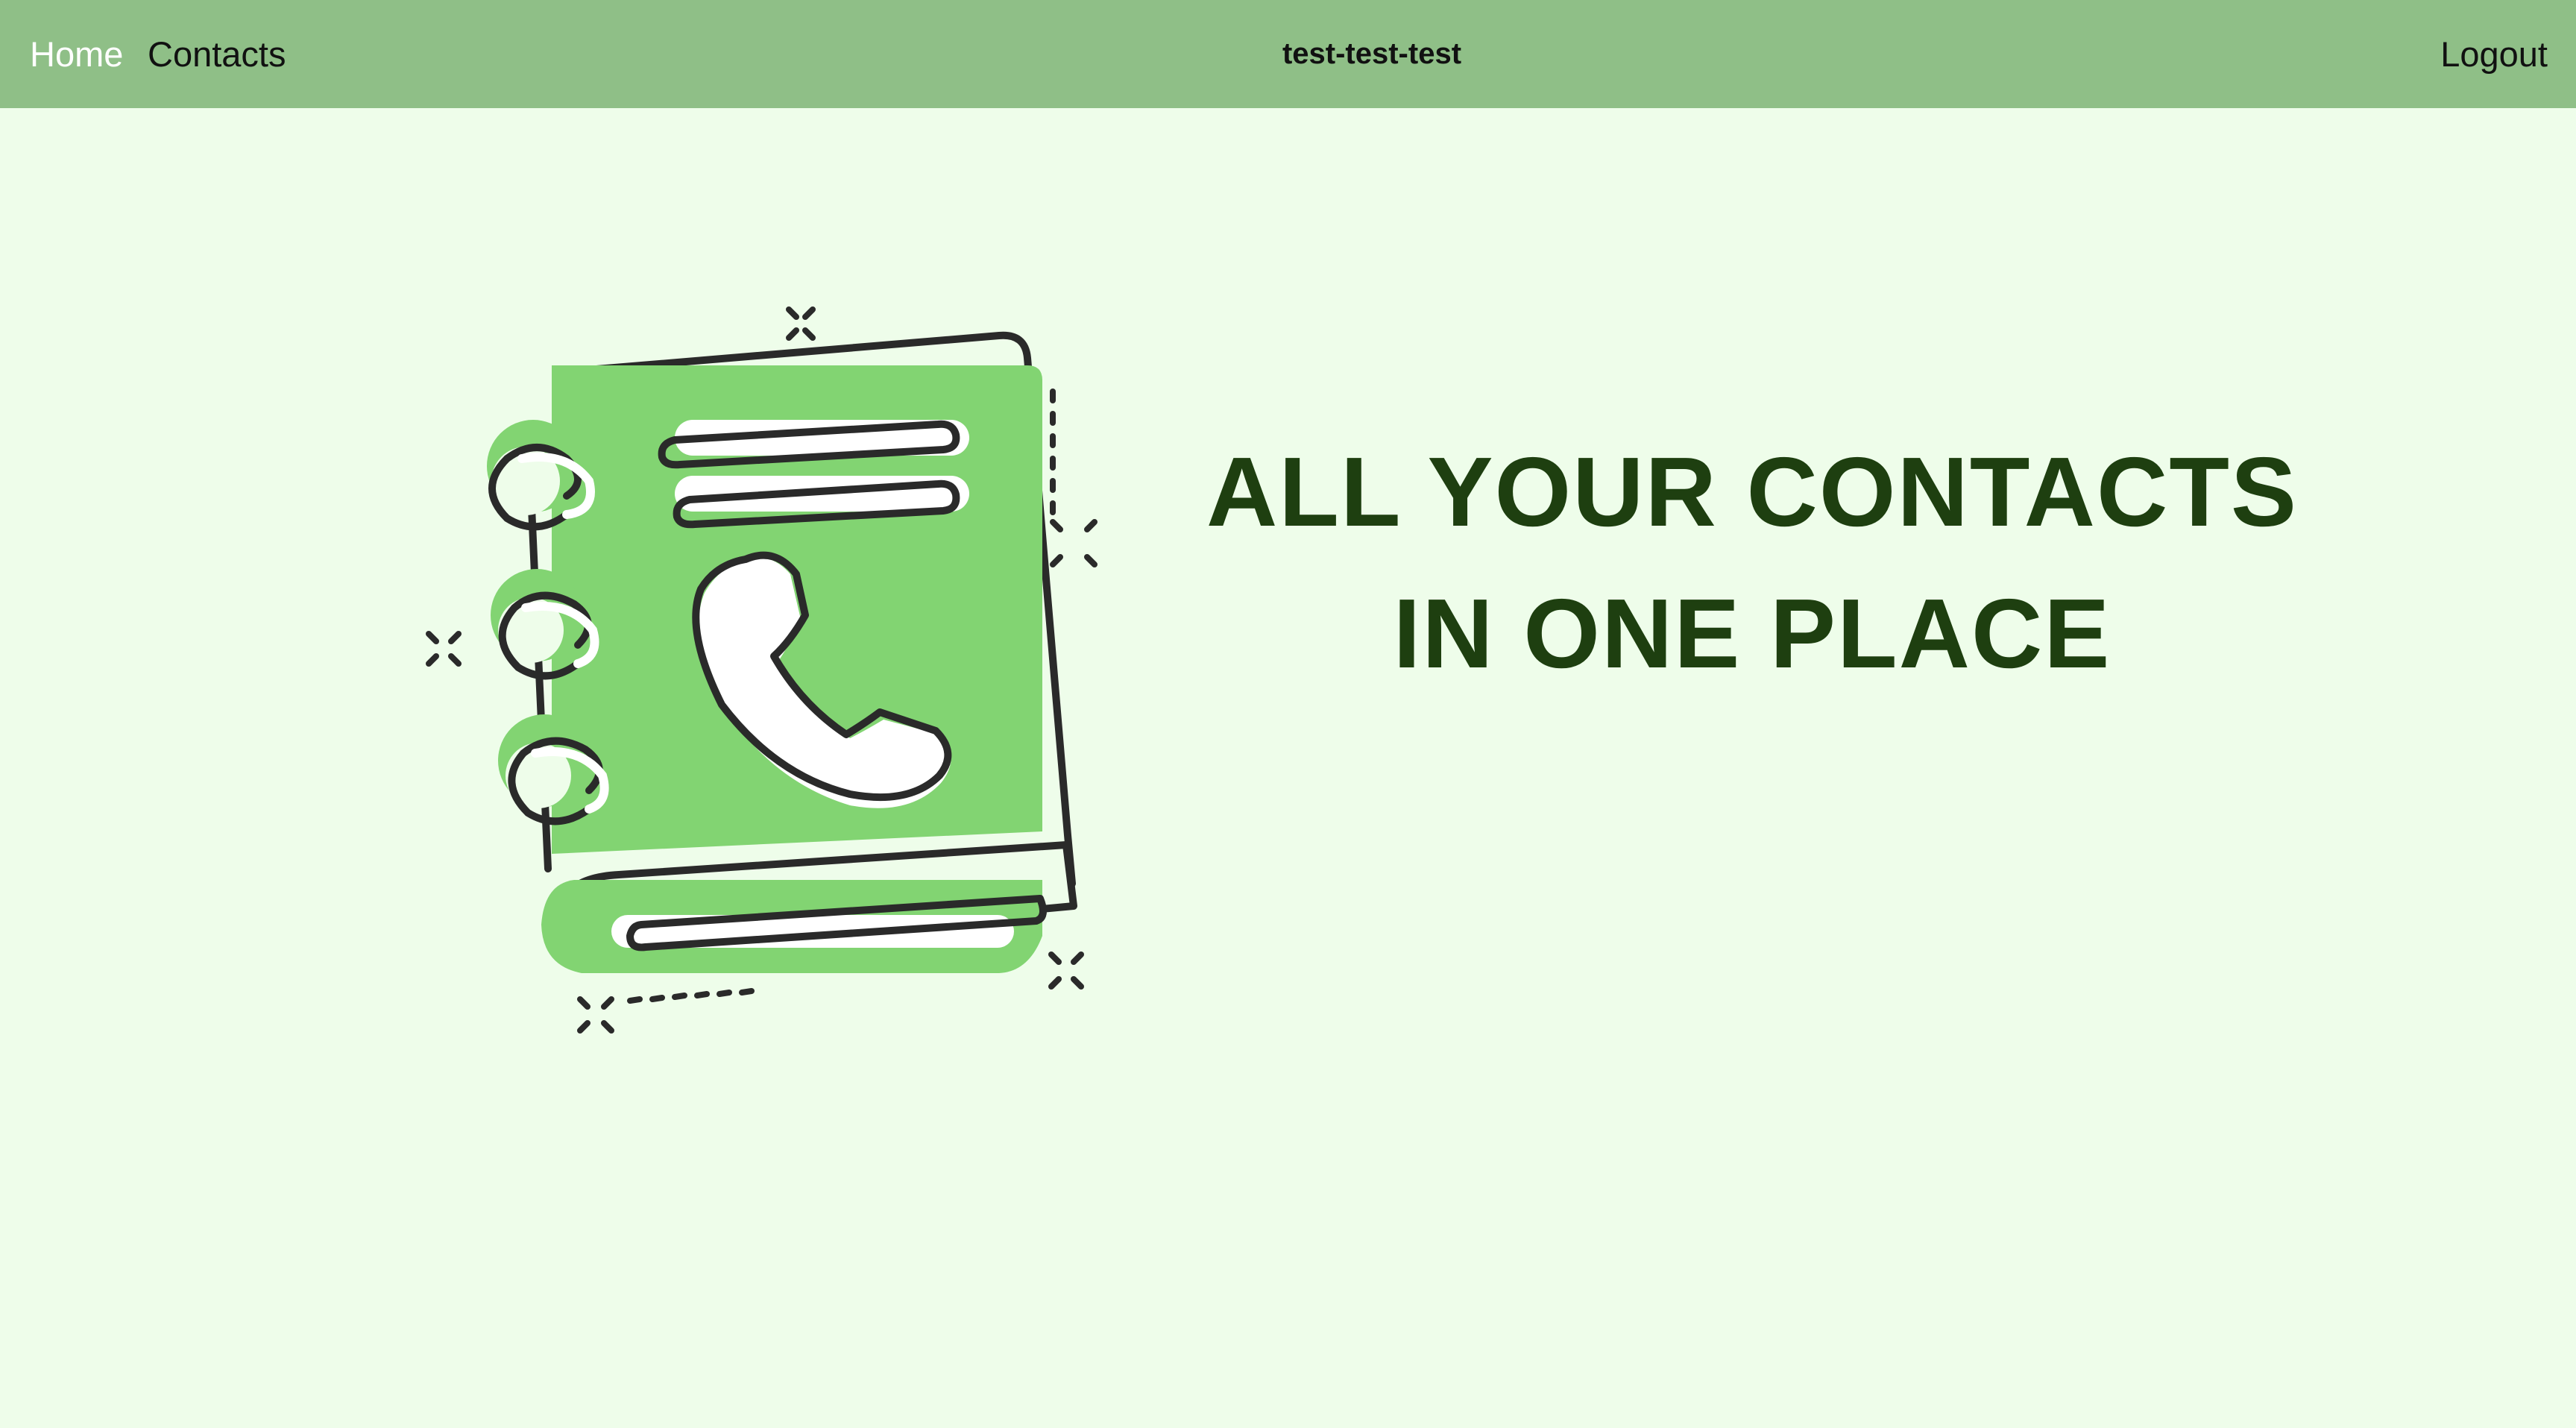 The width and height of the screenshot is (2576, 1428). I want to click on logout-link: Logout, so click(2494, 54).